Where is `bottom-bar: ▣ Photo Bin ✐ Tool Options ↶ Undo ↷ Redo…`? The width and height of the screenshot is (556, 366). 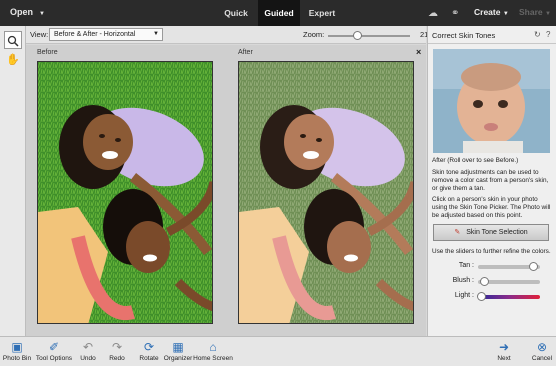 bottom-bar: ▣ Photo Bin ✐ Tool Options ↶ Undo ↷ Redo… is located at coordinates (278, 351).